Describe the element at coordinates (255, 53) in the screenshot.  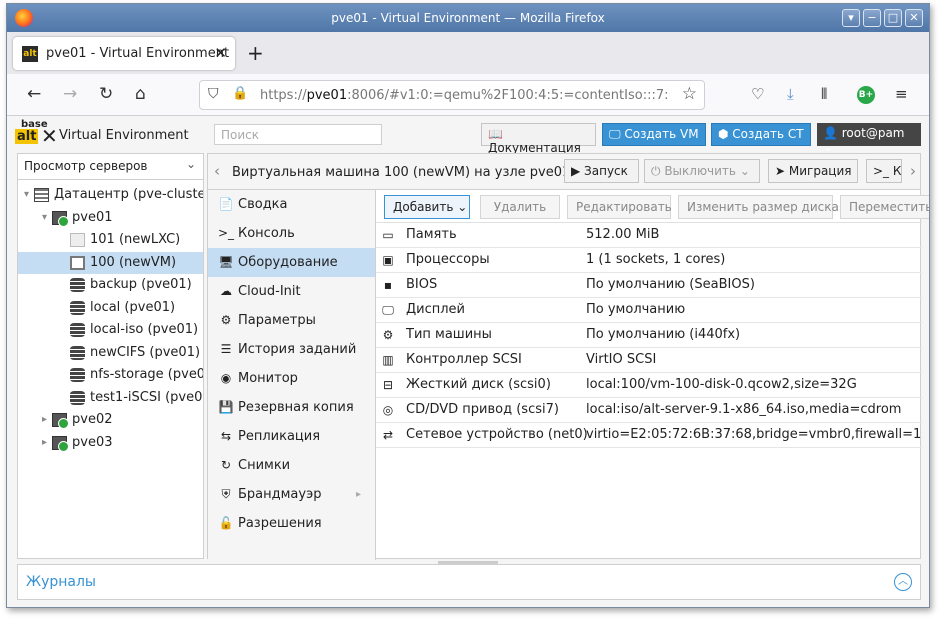
I see `new-tab-button: +` at that location.